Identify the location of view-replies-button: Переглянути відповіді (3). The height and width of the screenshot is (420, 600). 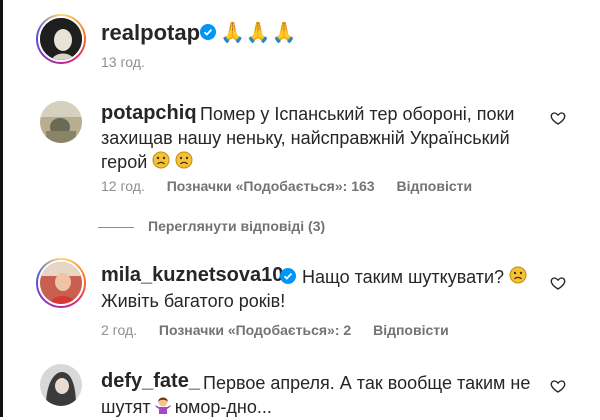
(211, 226).